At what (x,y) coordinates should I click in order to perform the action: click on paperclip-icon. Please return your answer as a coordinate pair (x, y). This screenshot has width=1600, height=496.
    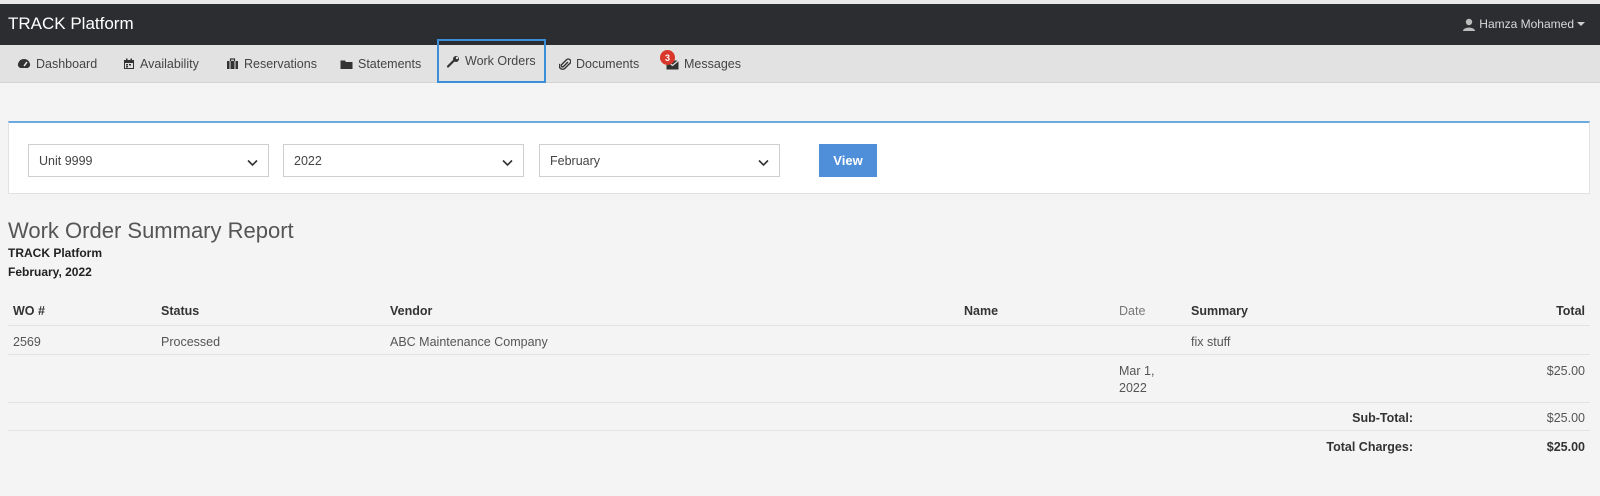
    Looking at the image, I should click on (565, 64).